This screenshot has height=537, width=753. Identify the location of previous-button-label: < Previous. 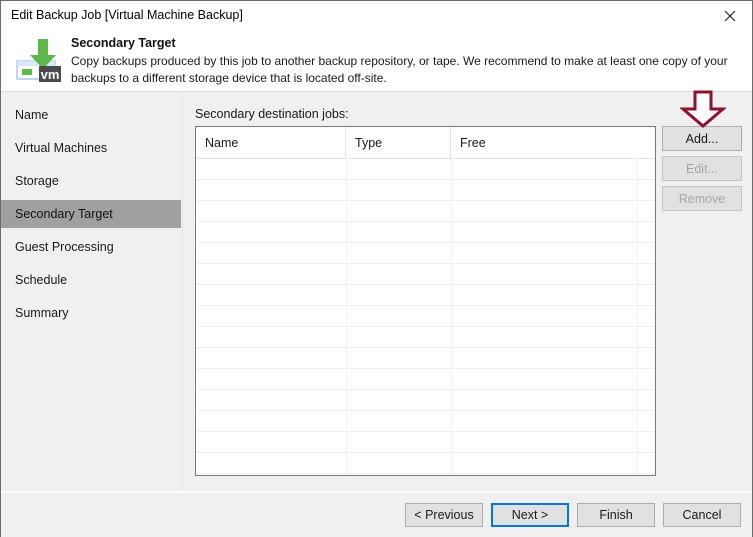
(444, 515).